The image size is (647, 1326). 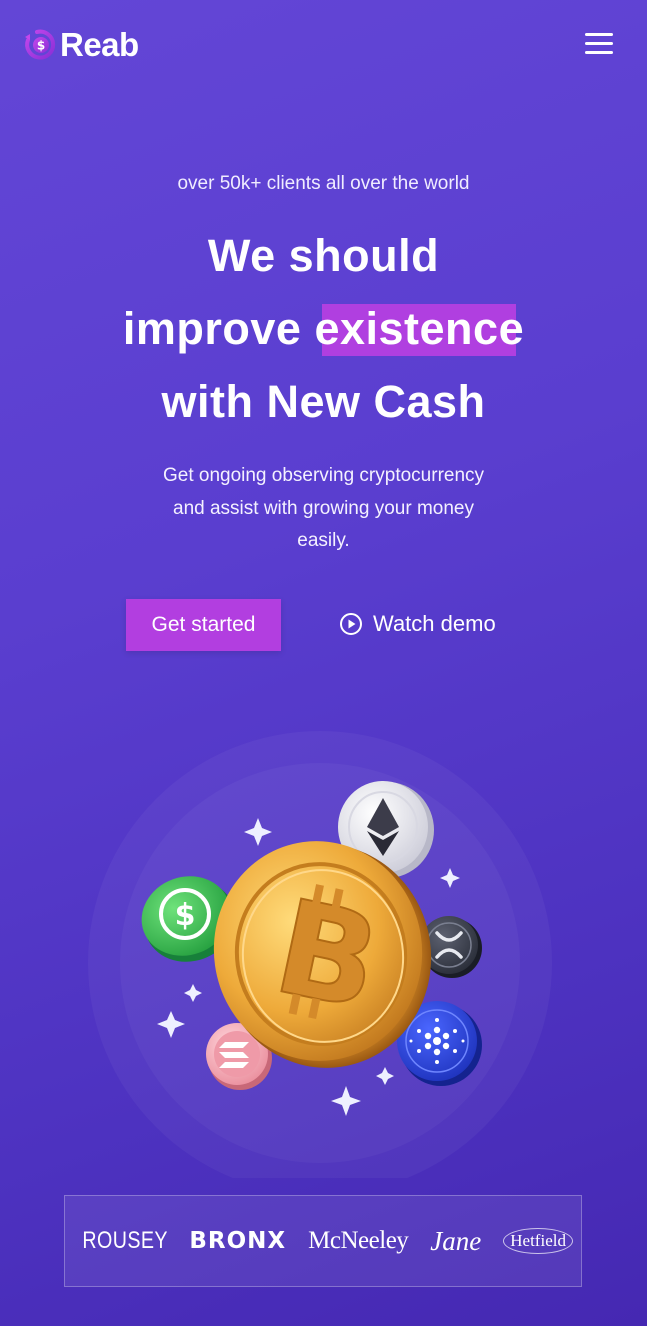 I want to click on subtitle-line-2: and assist with growing your money, so click(x=323, y=508).